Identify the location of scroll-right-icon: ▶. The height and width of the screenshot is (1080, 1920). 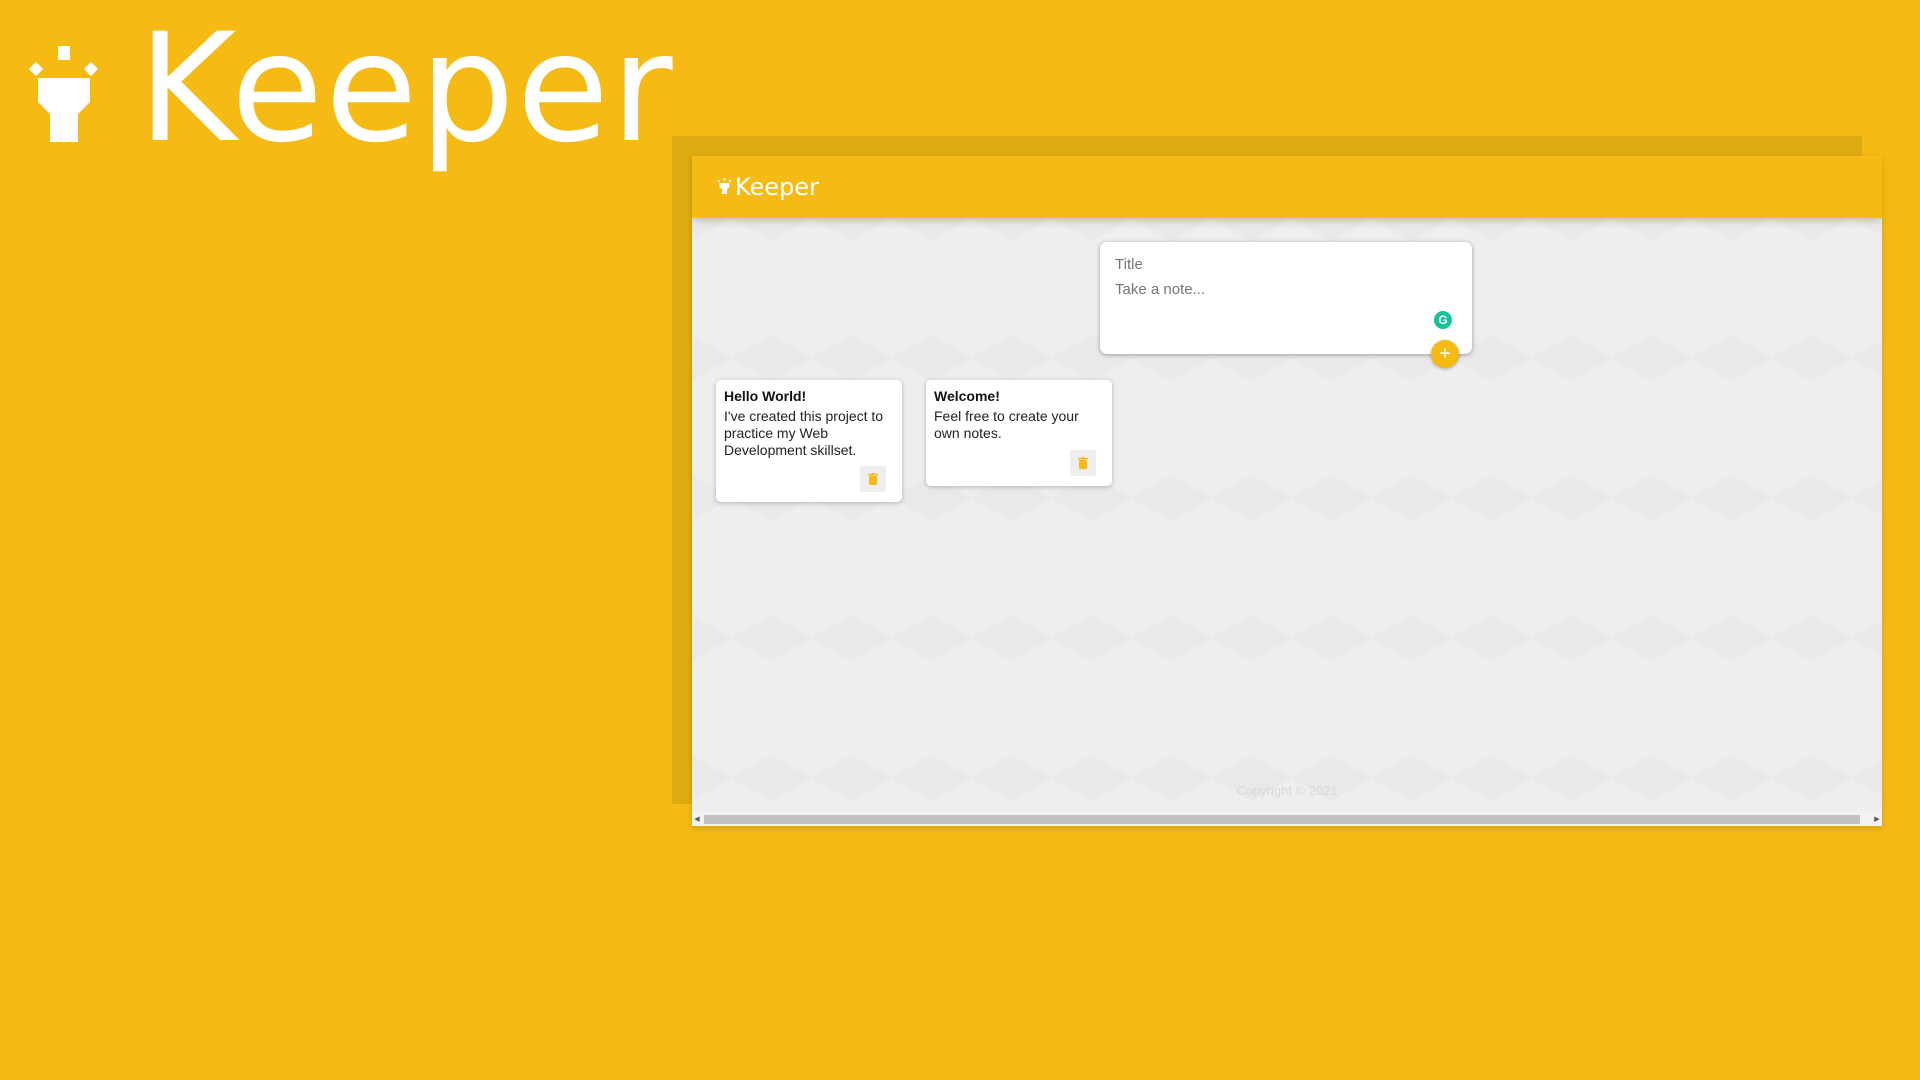
(1877, 819).